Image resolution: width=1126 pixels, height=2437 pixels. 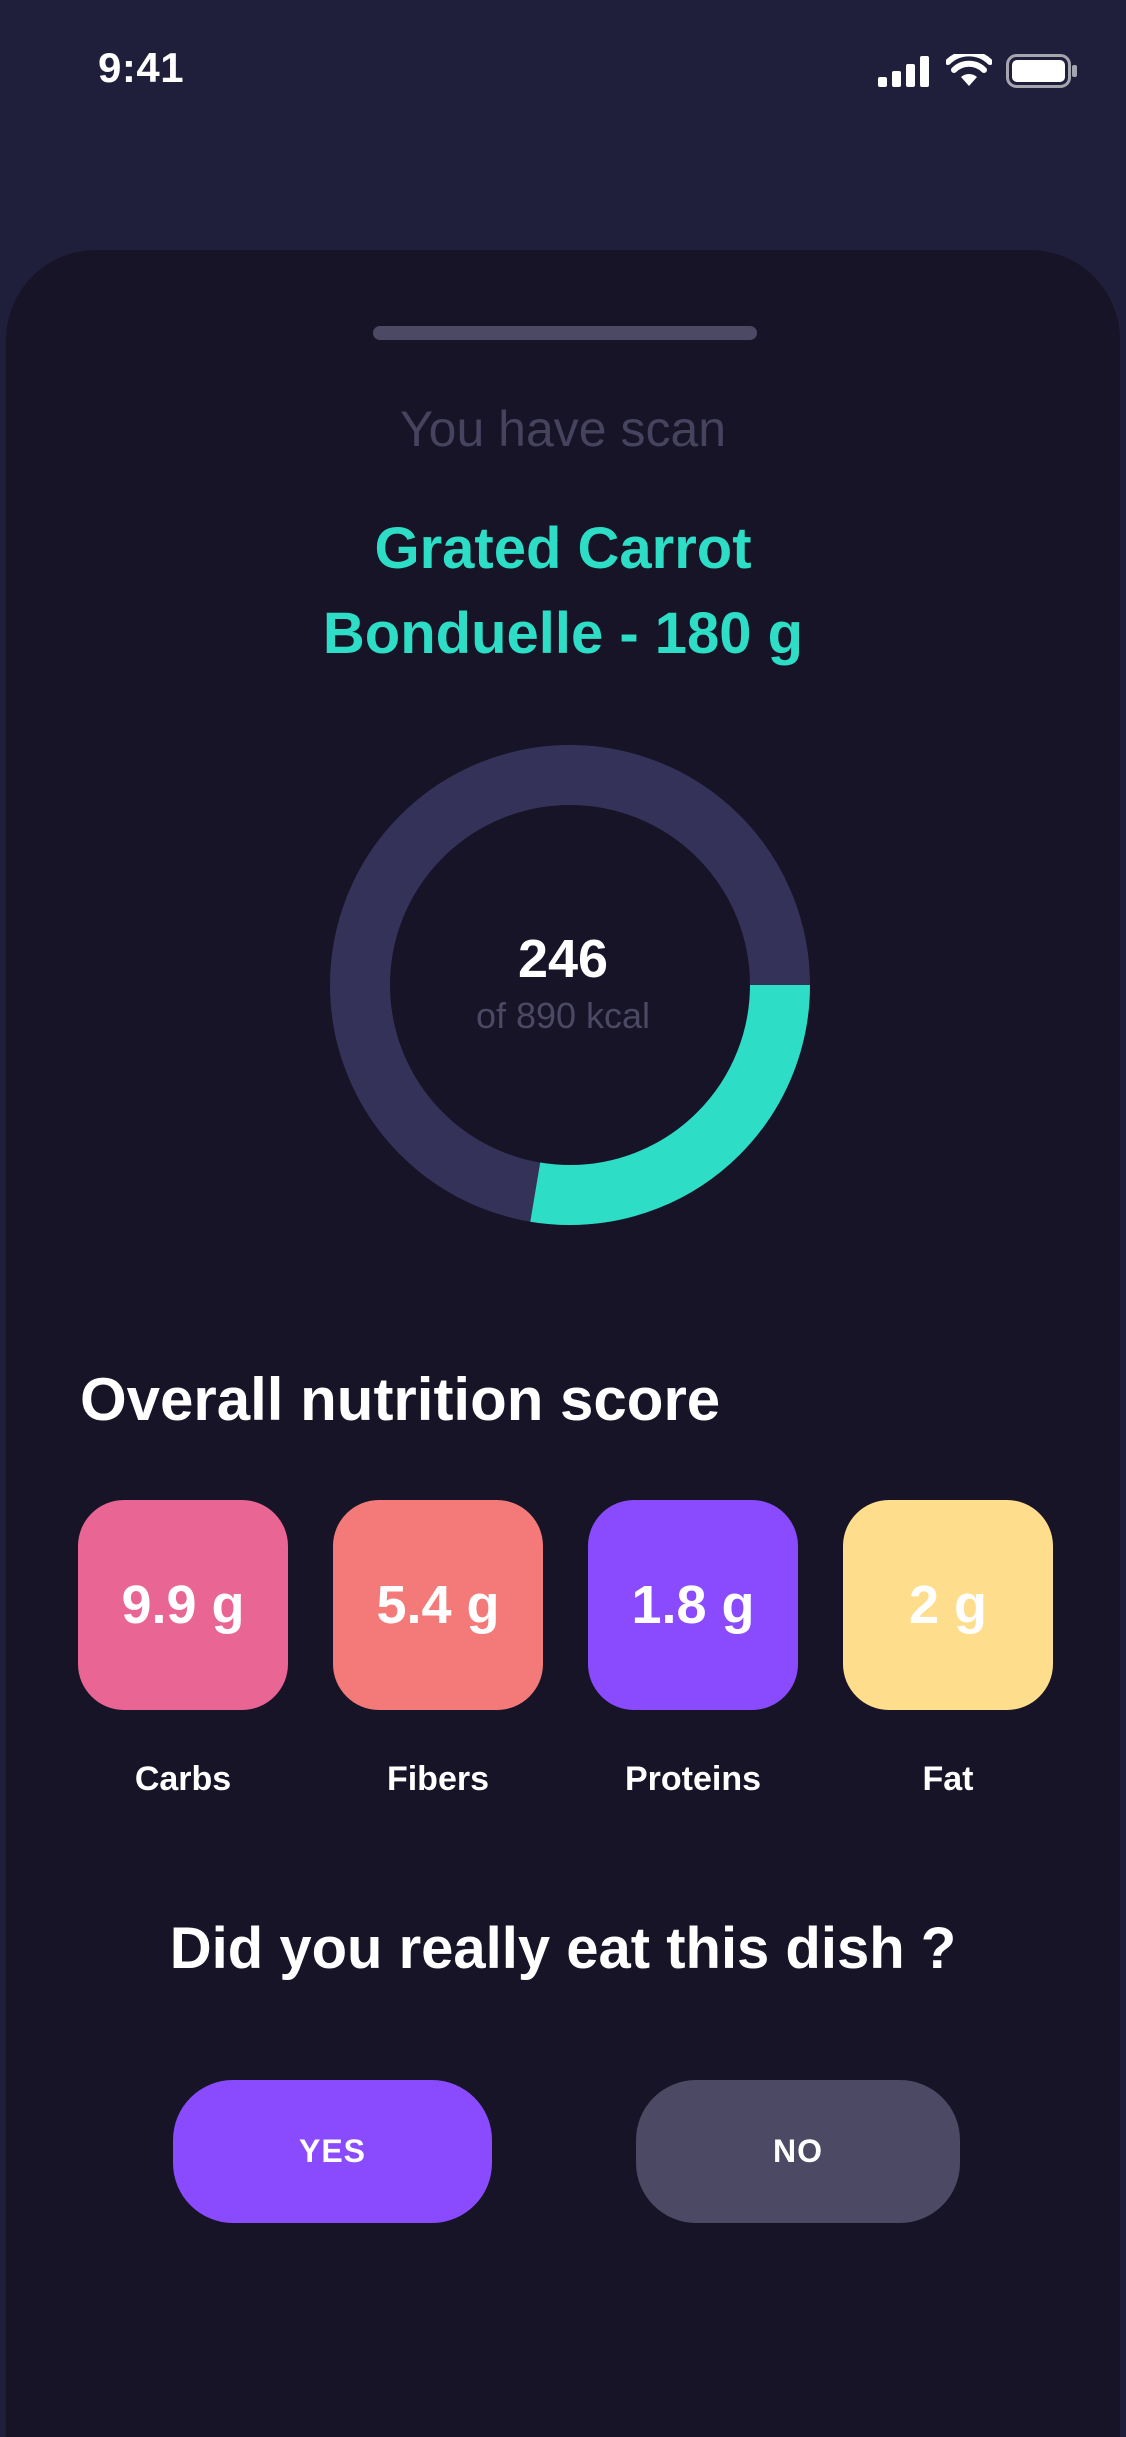 What do you see at coordinates (400, 1399) in the screenshot?
I see `nutrition-title: Overall nutrition score` at bounding box center [400, 1399].